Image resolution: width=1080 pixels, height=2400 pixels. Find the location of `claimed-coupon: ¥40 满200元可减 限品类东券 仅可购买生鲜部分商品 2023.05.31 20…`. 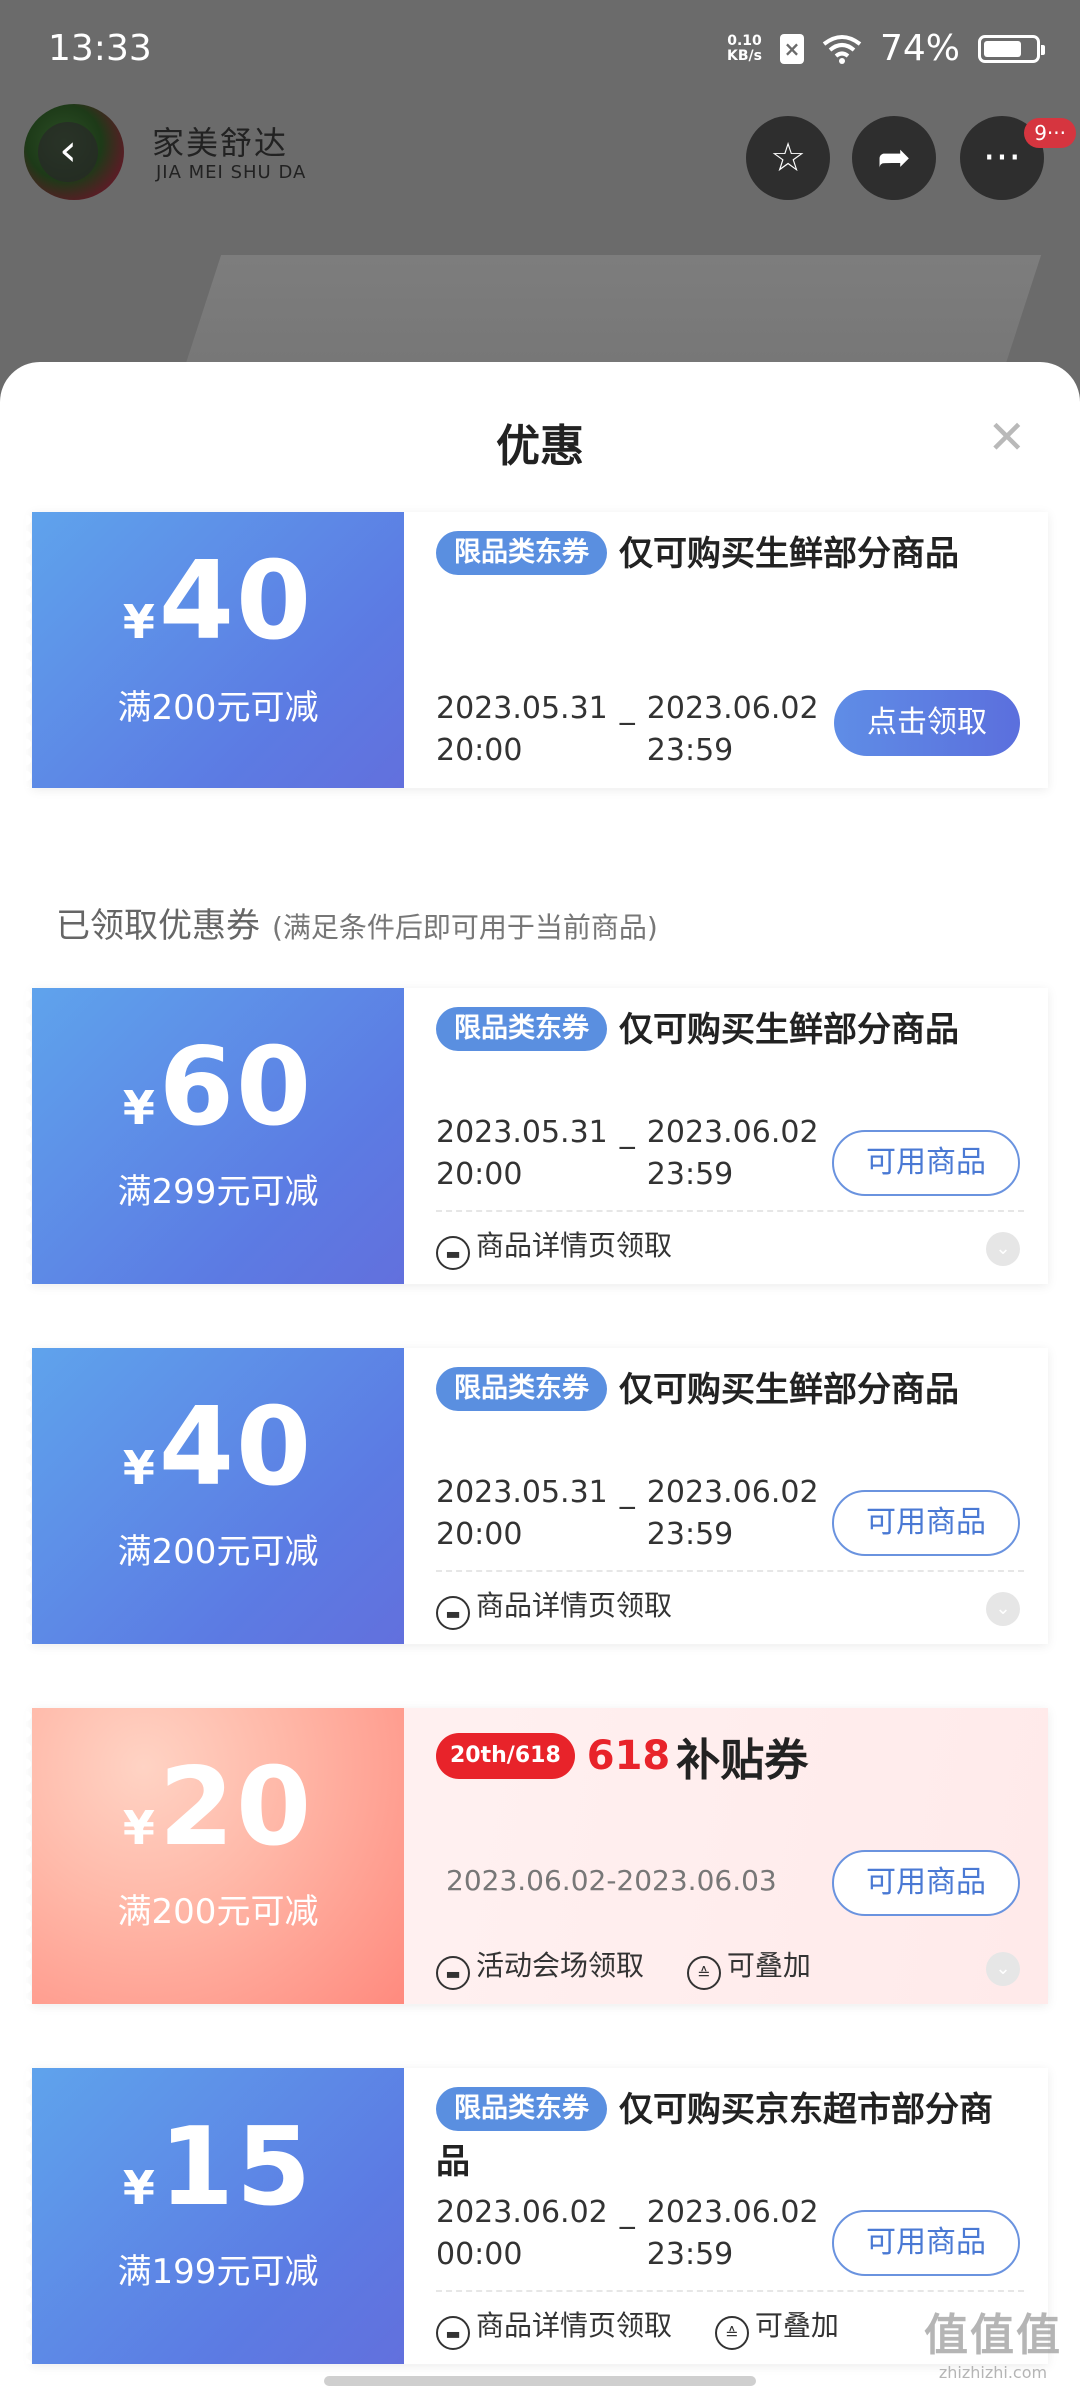

claimed-coupon: ¥40 满200元可减 限品类东券 仅可购买生鲜部分商品 2023.05.31 20… is located at coordinates (537, 1496).